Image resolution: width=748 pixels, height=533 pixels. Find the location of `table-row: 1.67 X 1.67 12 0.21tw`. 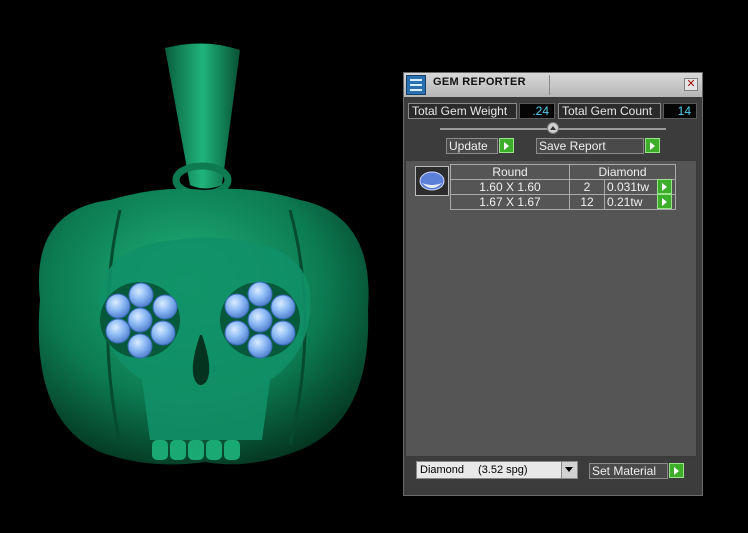

table-row: 1.67 X 1.67 12 0.21tw is located at coordinates (563, 202).